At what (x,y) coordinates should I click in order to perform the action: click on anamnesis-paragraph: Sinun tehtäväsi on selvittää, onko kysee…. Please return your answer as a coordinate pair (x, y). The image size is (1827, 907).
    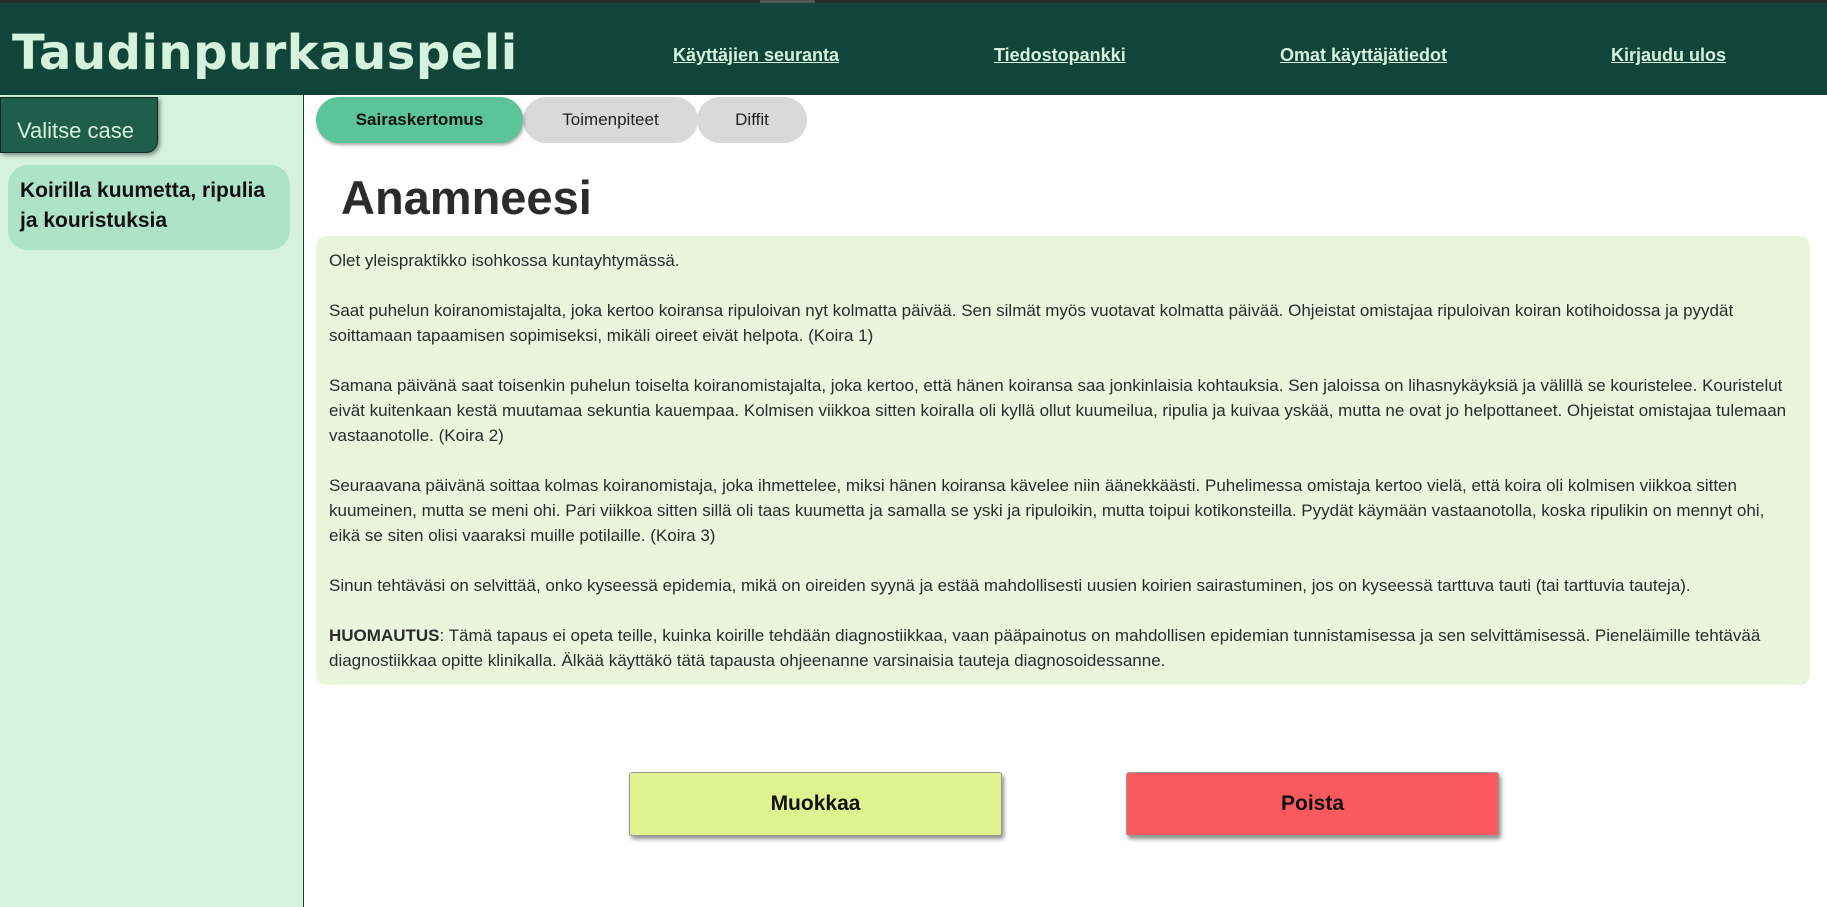
    Looking at the image, I should click on (1010, 585).